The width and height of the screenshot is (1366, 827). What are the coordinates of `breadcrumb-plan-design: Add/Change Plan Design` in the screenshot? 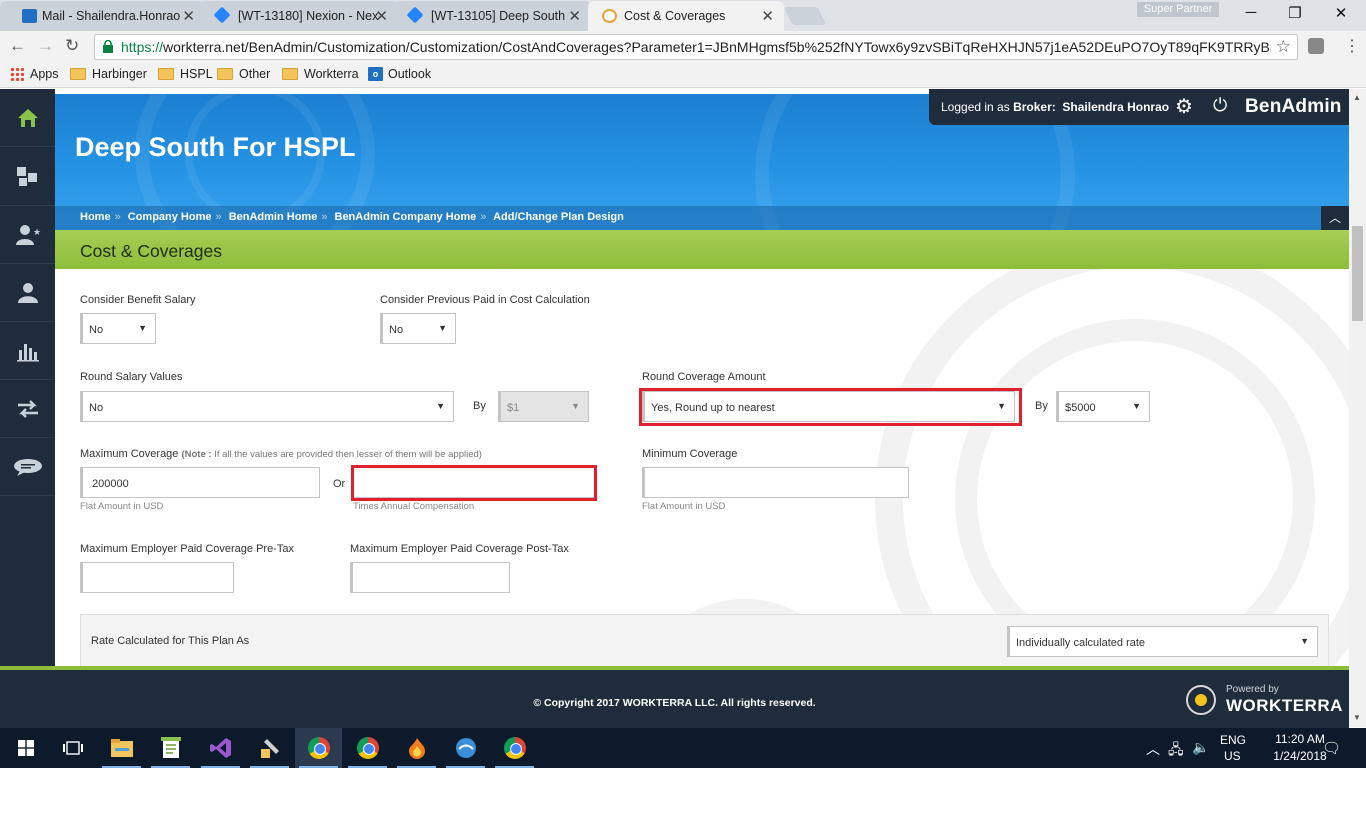 It's located at (558, 217).